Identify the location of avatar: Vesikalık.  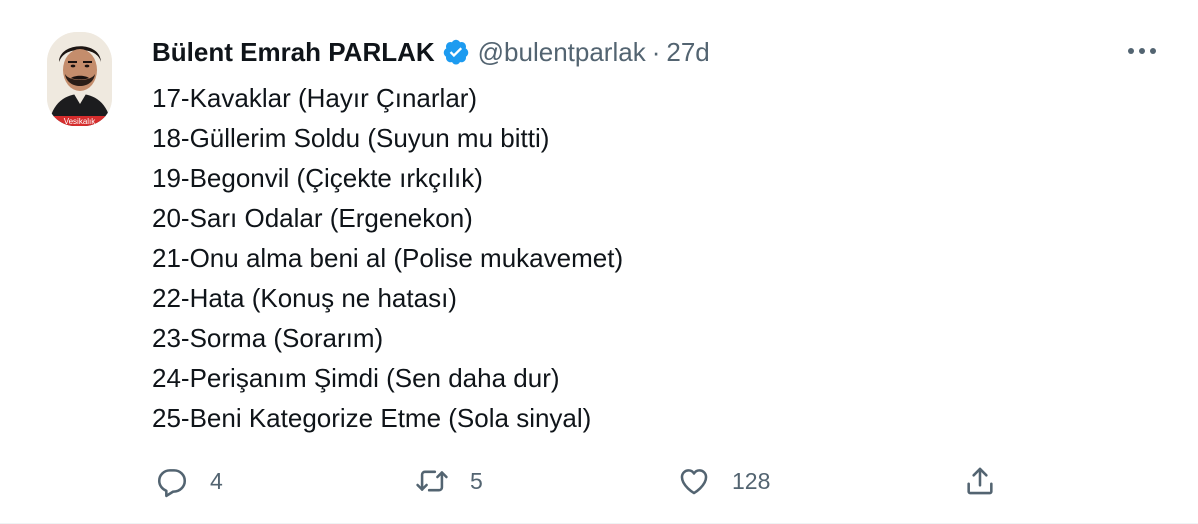
(79, 79).